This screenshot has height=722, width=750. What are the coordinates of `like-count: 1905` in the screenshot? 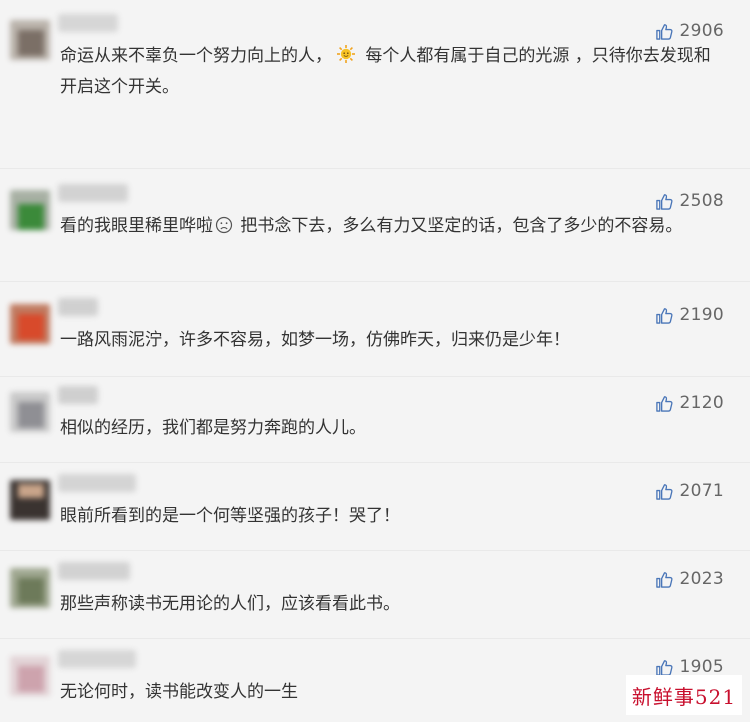 It's located at (701, 667).